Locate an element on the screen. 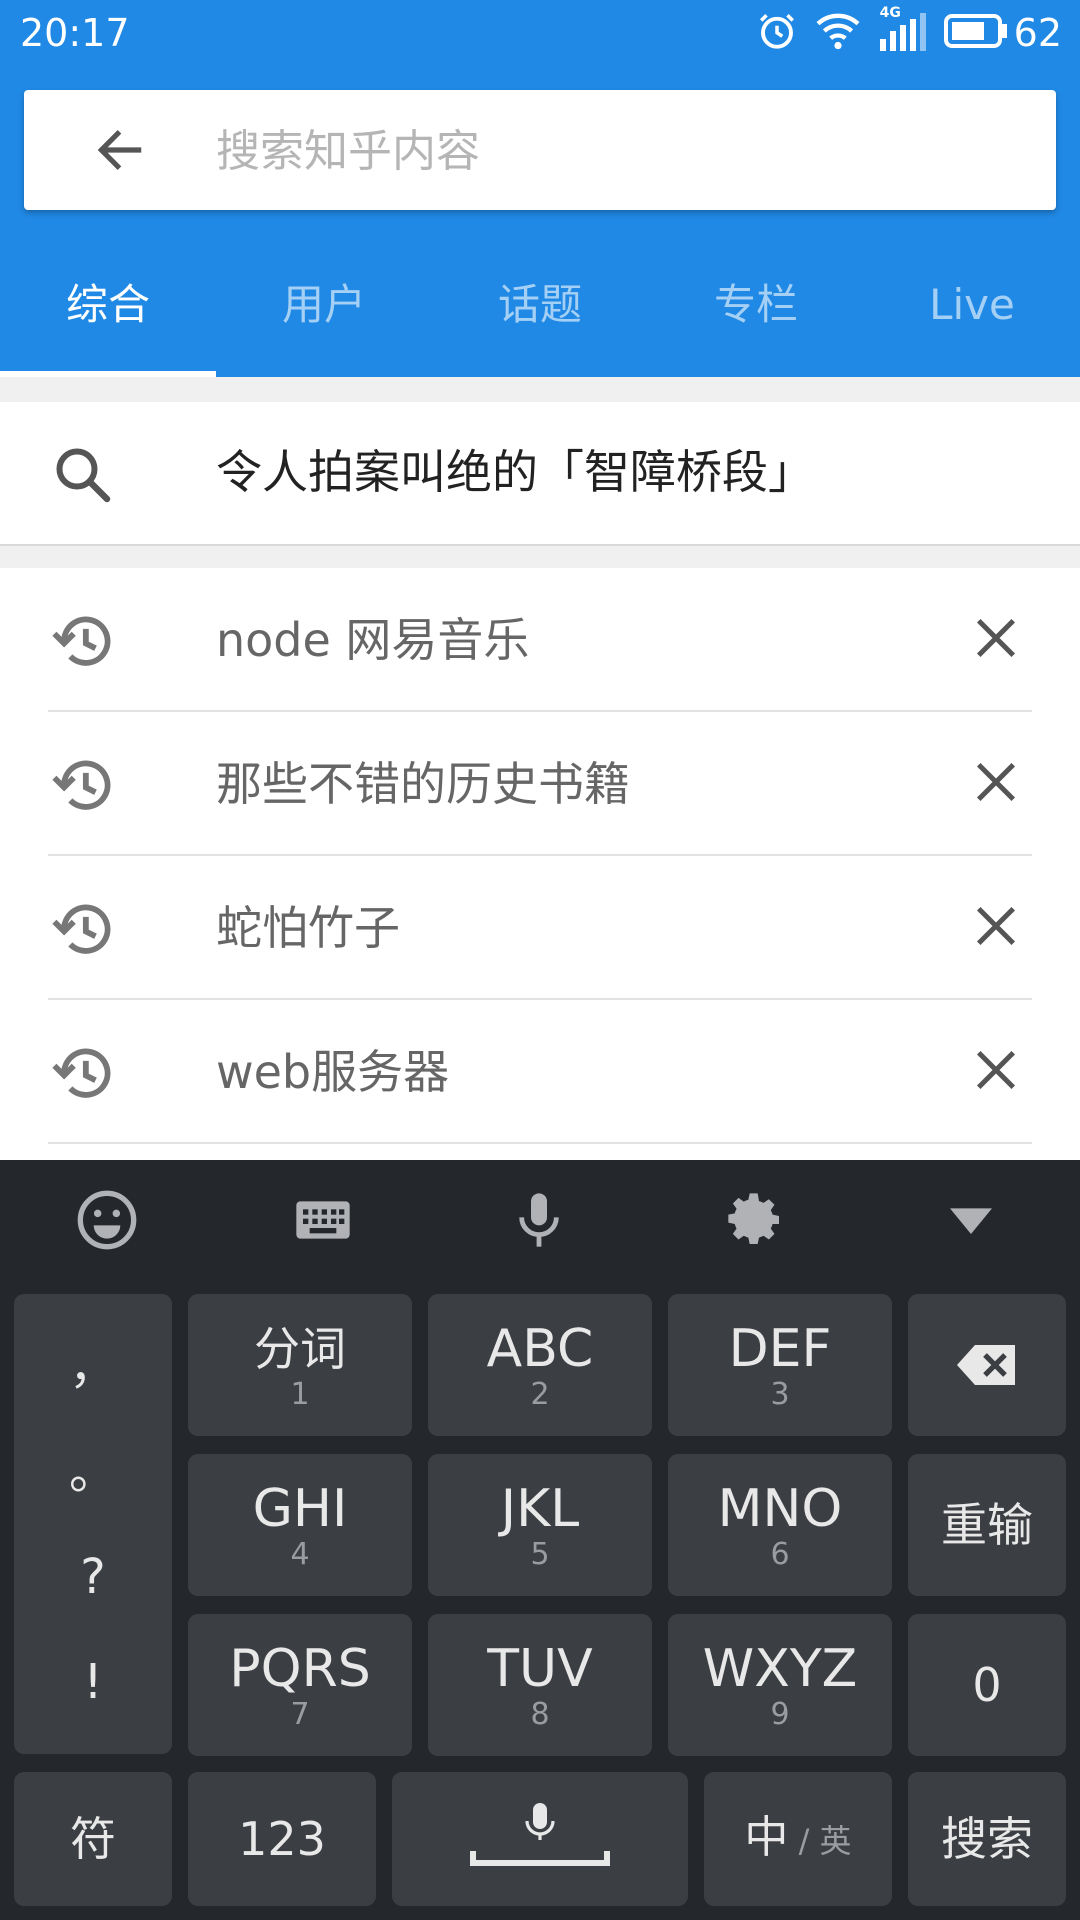  hide-keyboard-button is located at coordinates (971, 1220).